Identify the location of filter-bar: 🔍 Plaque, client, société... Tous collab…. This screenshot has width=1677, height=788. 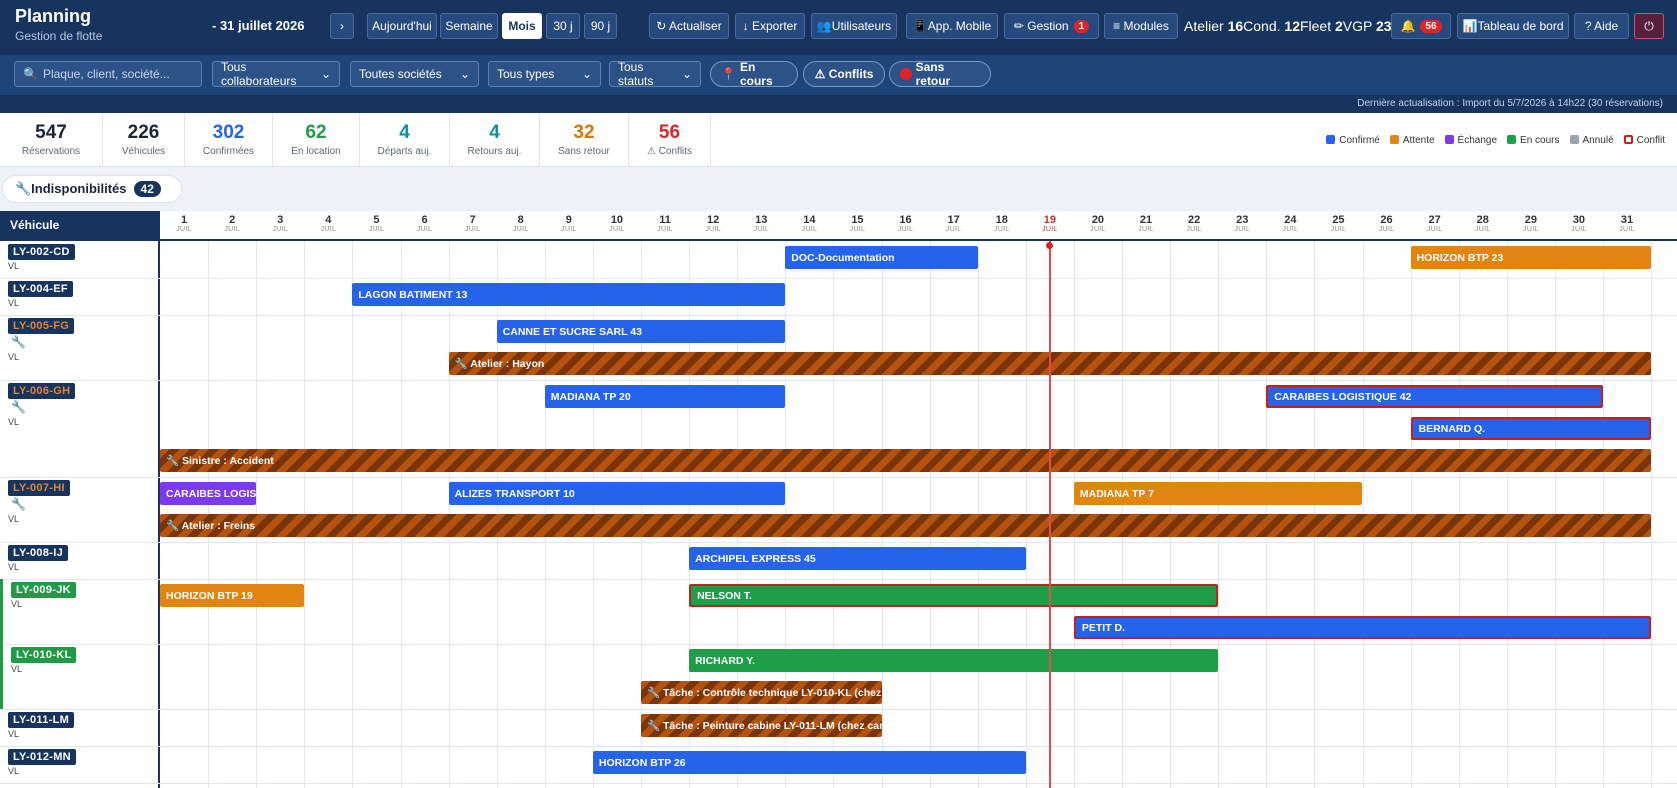
(838, 75).